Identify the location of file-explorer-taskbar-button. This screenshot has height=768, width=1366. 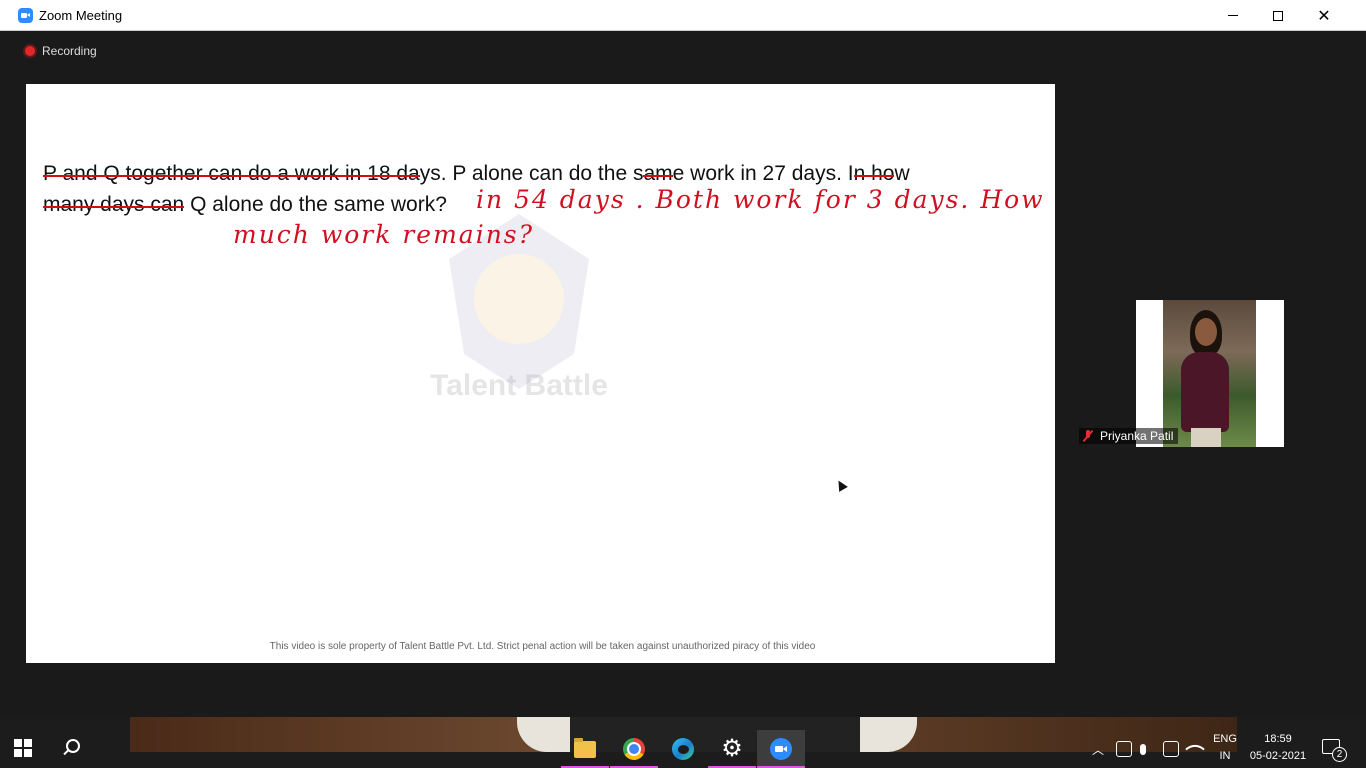
(585, 749).